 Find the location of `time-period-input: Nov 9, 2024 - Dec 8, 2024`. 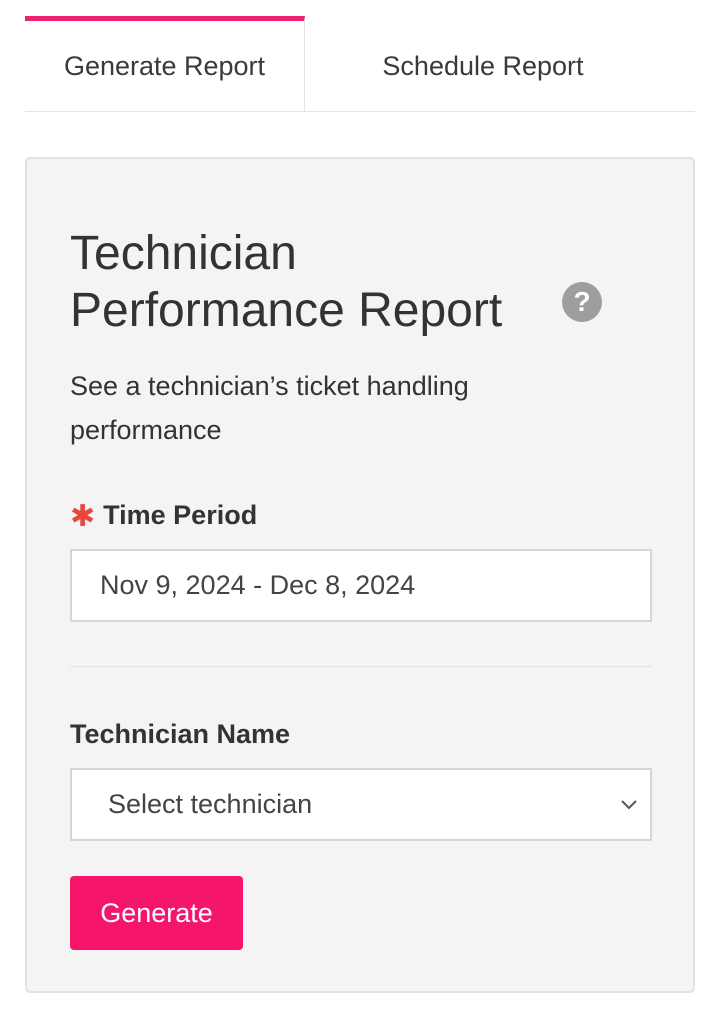

time-period-input: Nov 9, 2024 - Dec 8, 2024 is located at coordinates (361, 585).